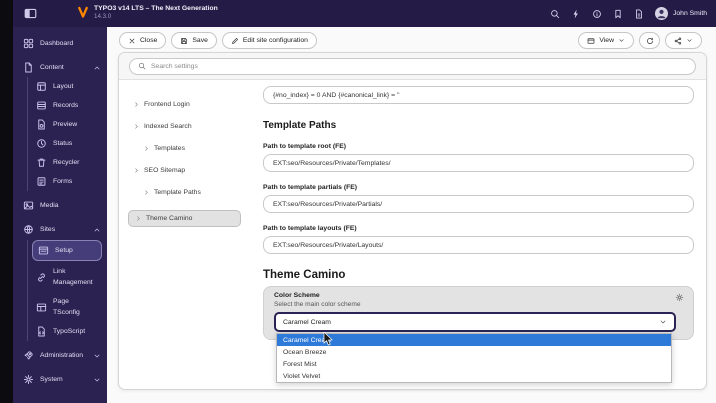 The width and height of the screenshot is (716, 403). Describe the element at coordinates (83, 12) in the screenshot. I see `typo3-logo-icon` at that location.